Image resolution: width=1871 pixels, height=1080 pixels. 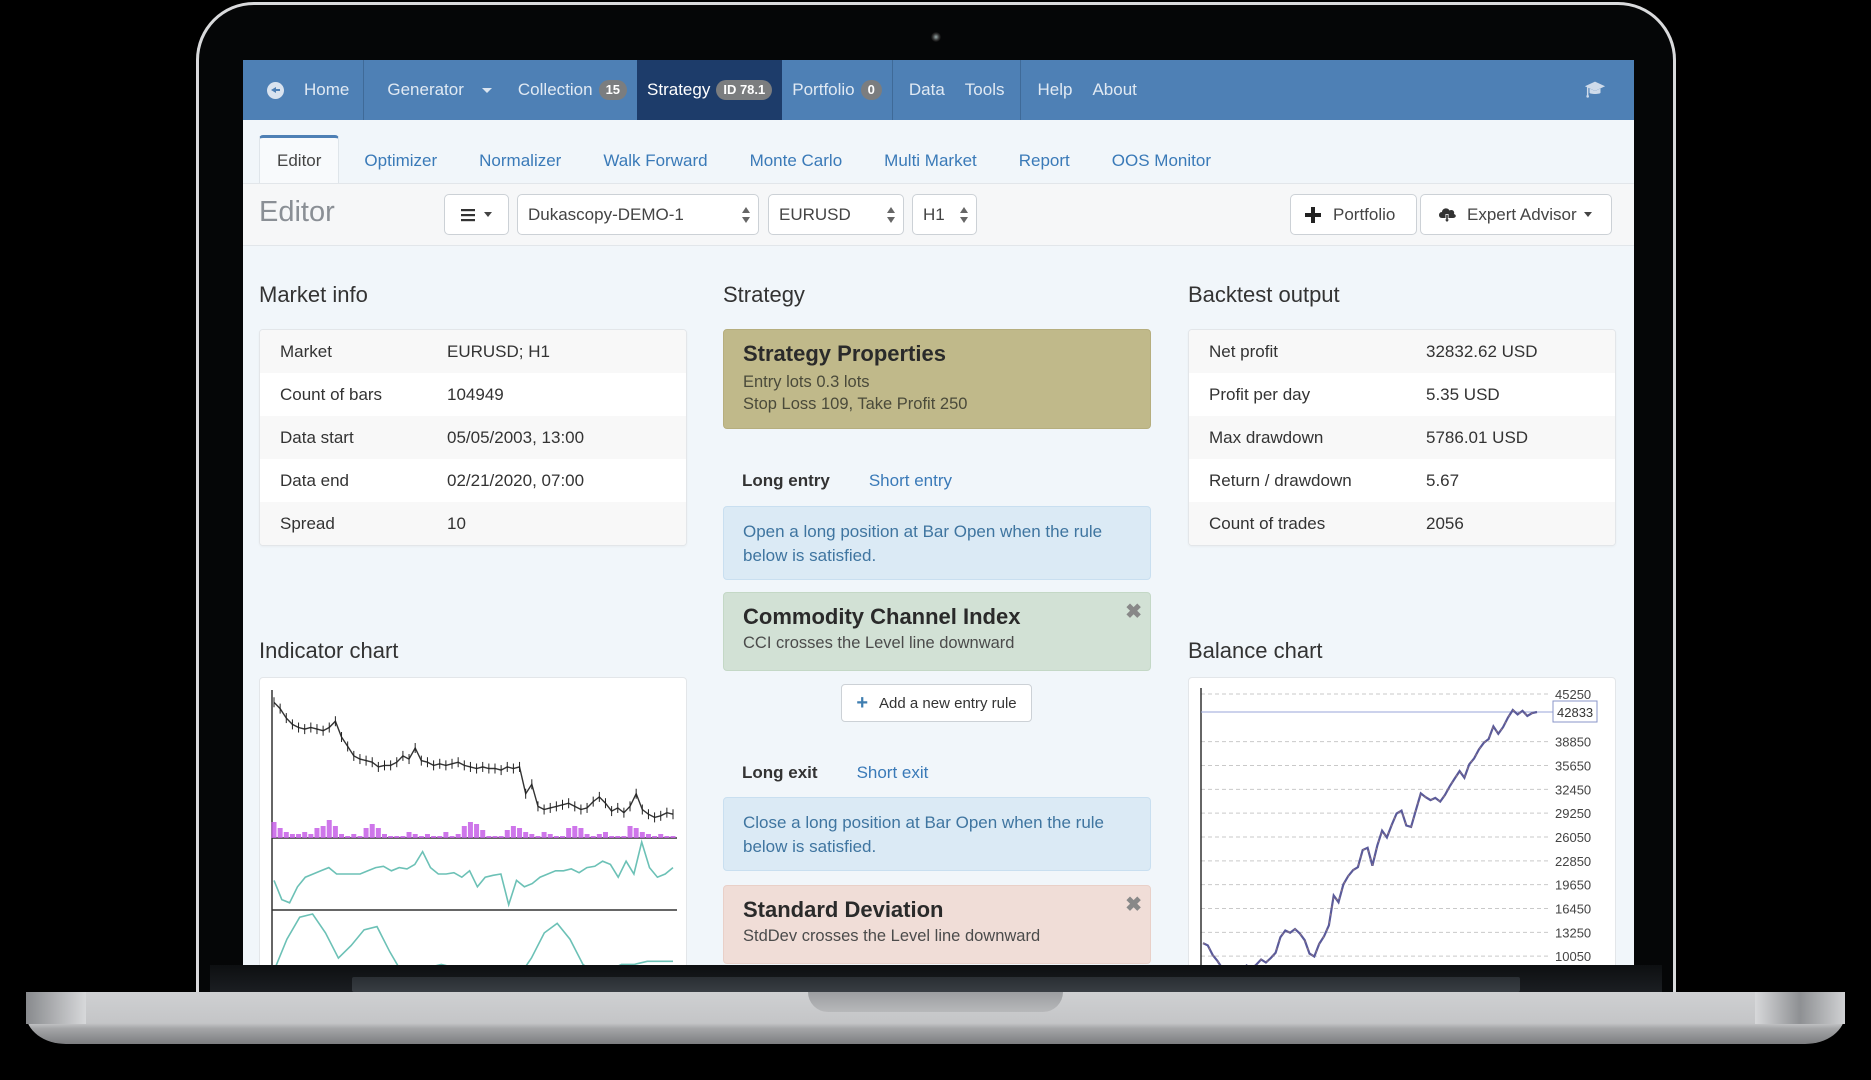 What do you see at coordinates (655, 161) in the screenshot?
I see `tab-walk-forward: Walk Forward` at bounding box center [655, 161].